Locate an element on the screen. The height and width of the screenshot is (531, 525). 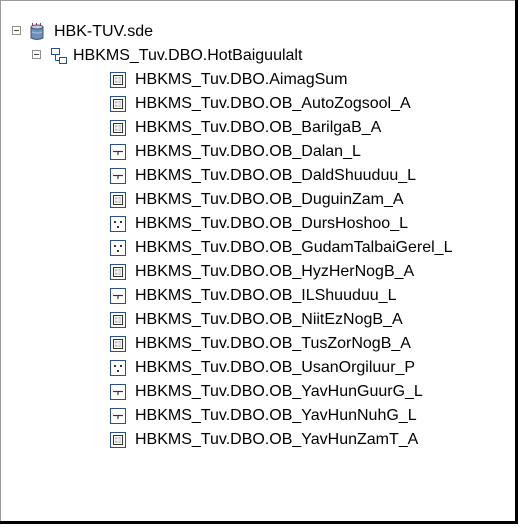
tree-node-label: HBKMS_Tuv.DBO.OB_UsanOrgiluur_P is located at coordinates (275, 367).